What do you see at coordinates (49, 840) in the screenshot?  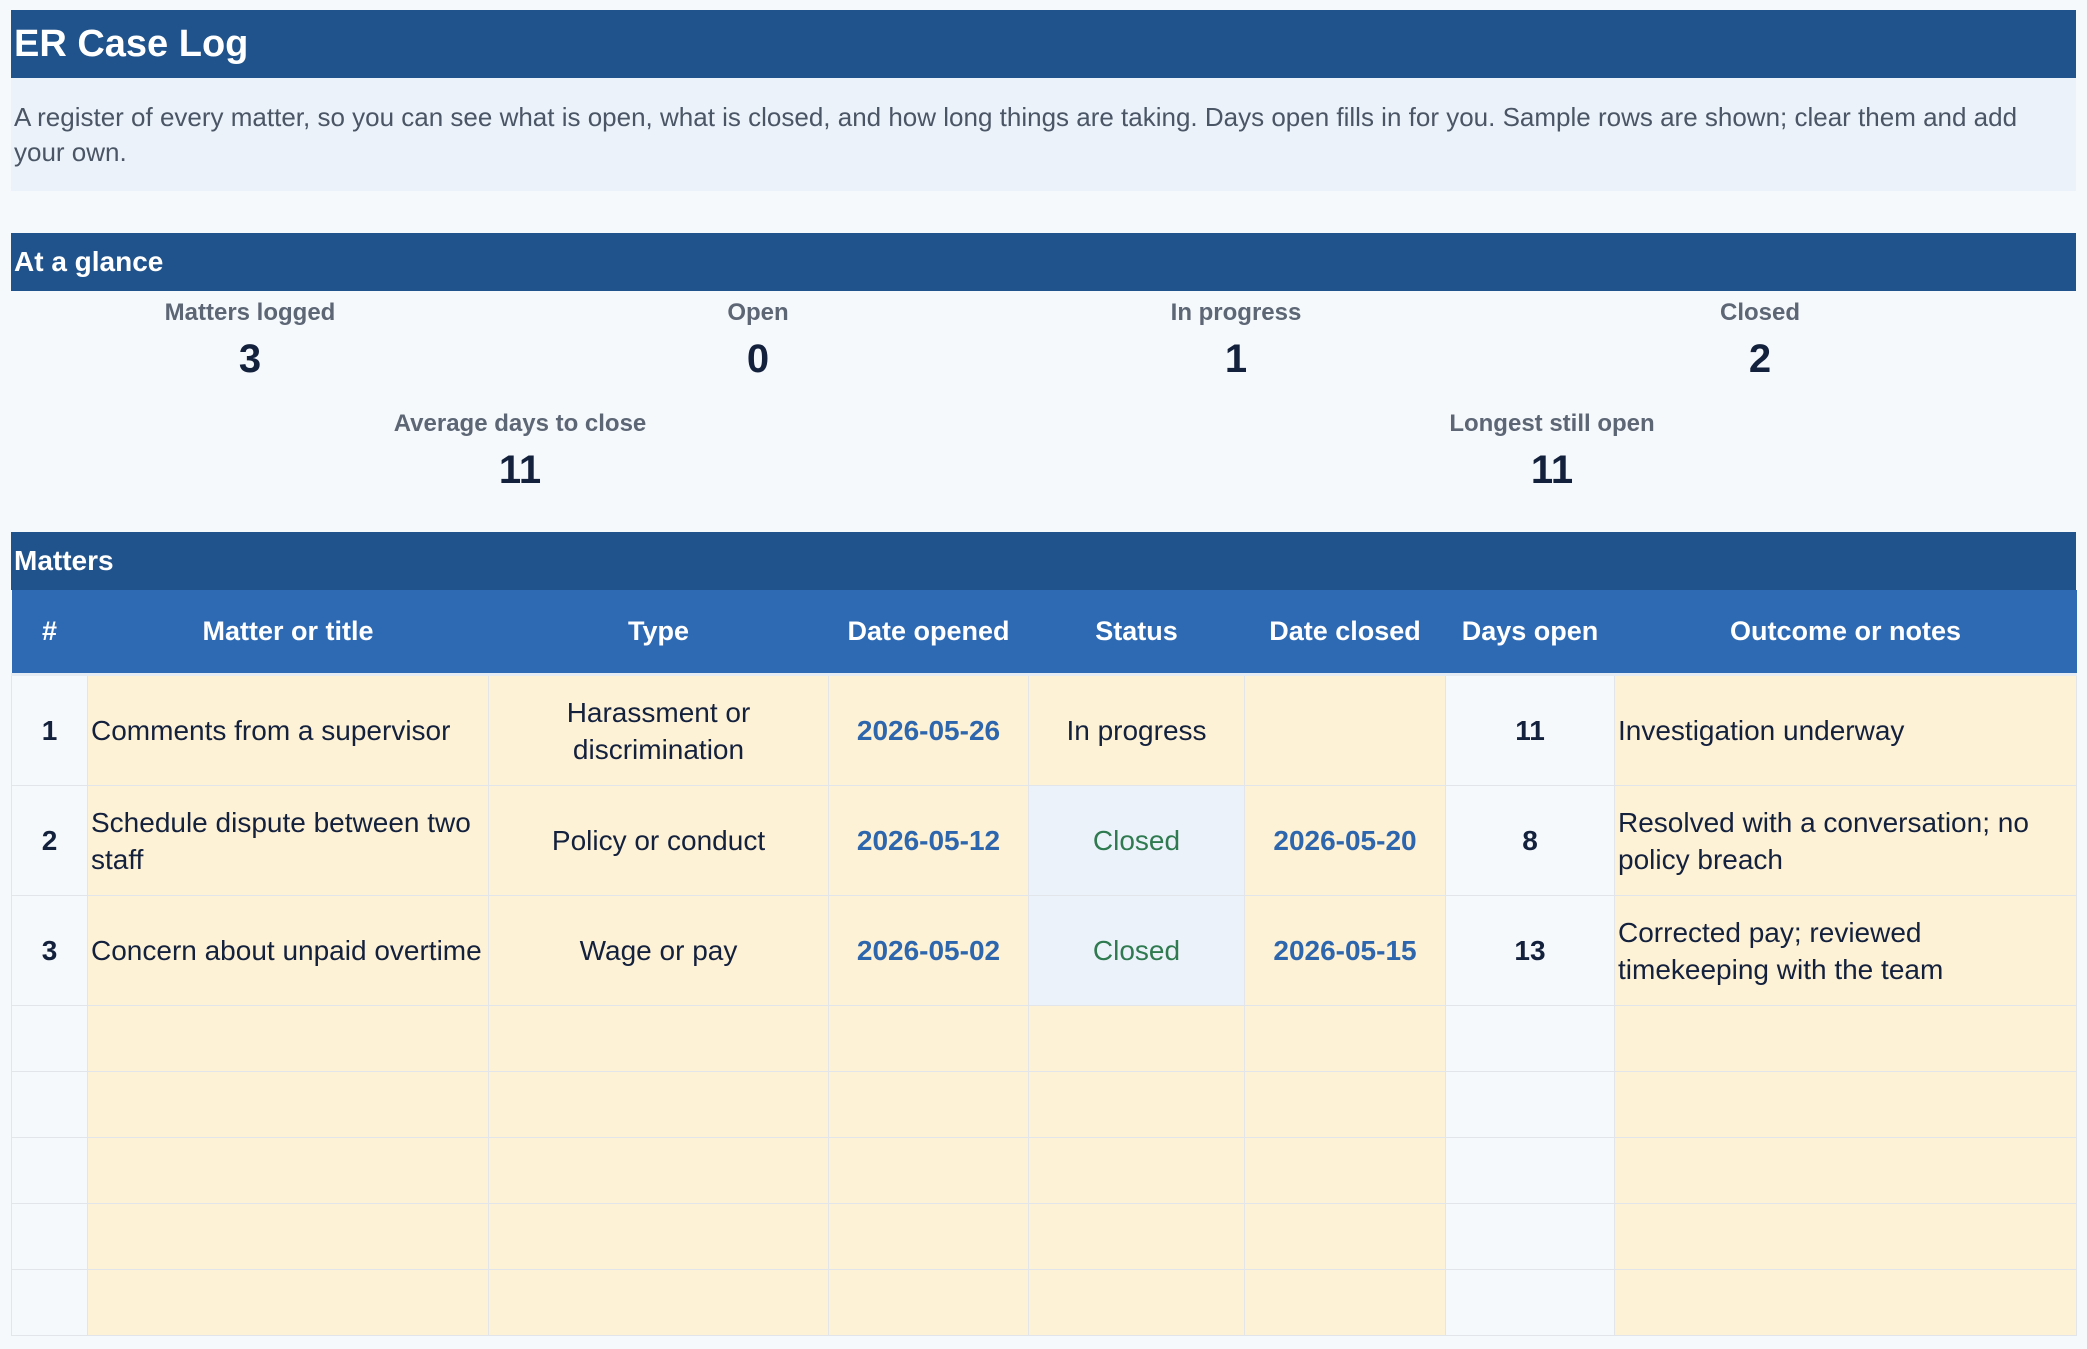 I see `row-number-cell: 2` at bounding box center [49, 840].